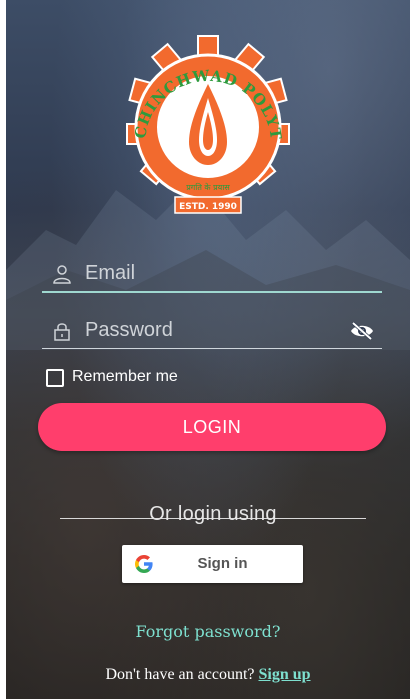  I want to click on google-sign-in-label: Sign in, so click(222, 563).